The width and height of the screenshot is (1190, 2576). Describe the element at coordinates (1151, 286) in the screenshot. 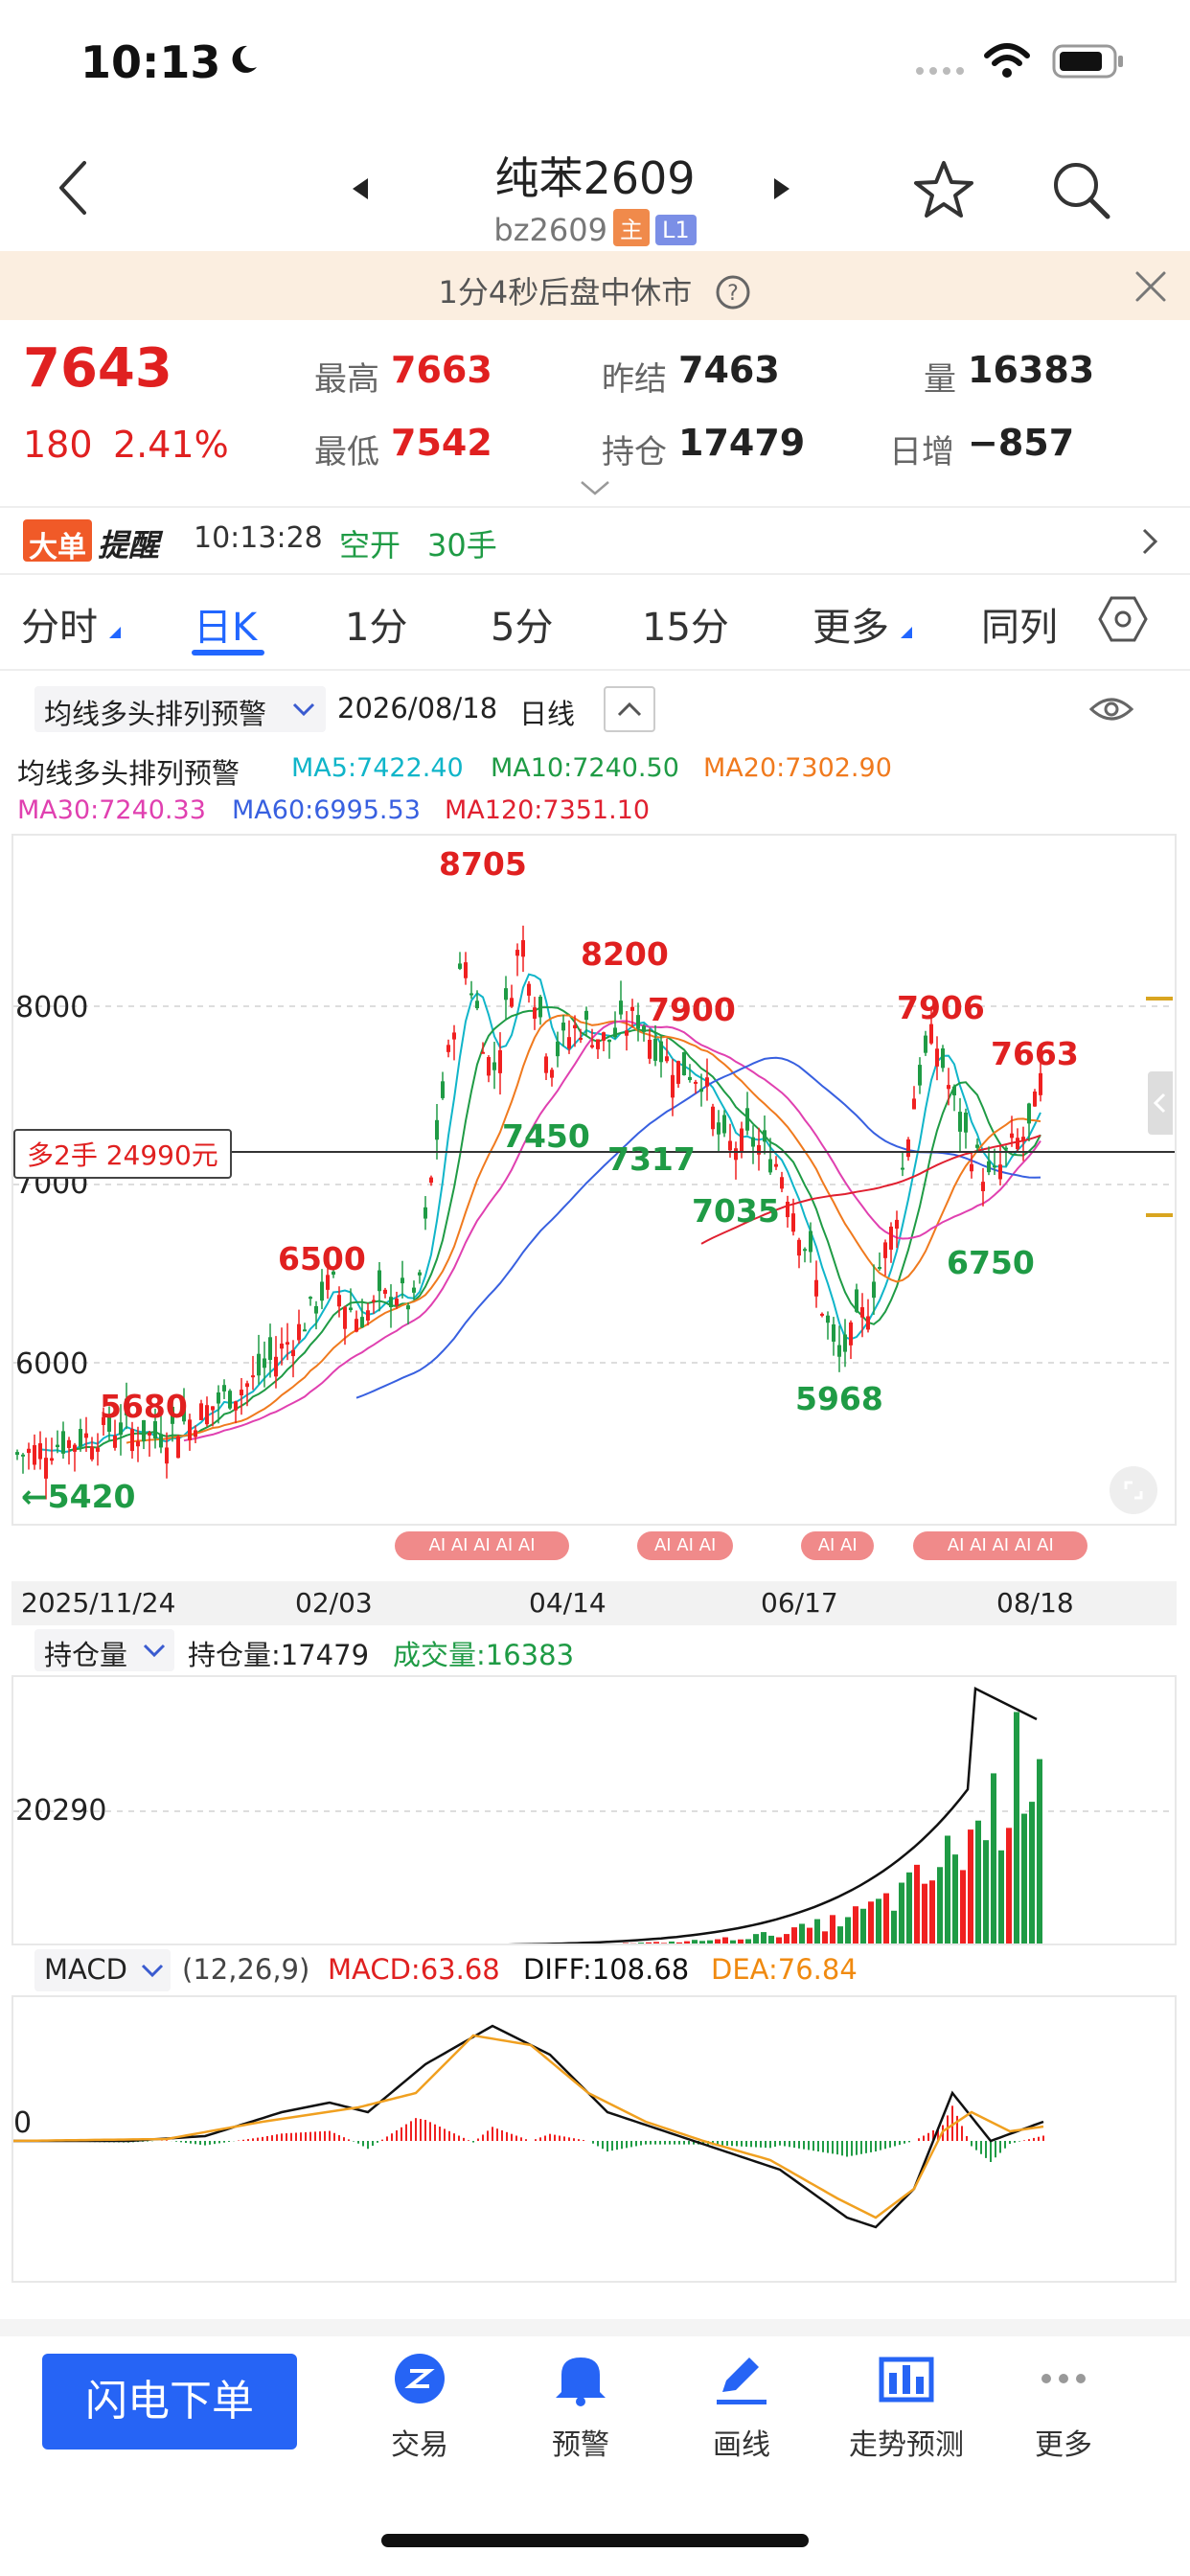

I see `close-icon` at that location.